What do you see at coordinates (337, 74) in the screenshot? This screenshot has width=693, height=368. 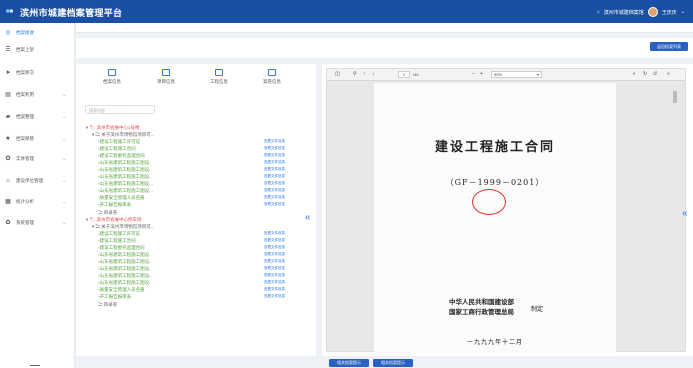 I see `sidebar-toggle-icon: ◫` at bounding box center [337, 74].